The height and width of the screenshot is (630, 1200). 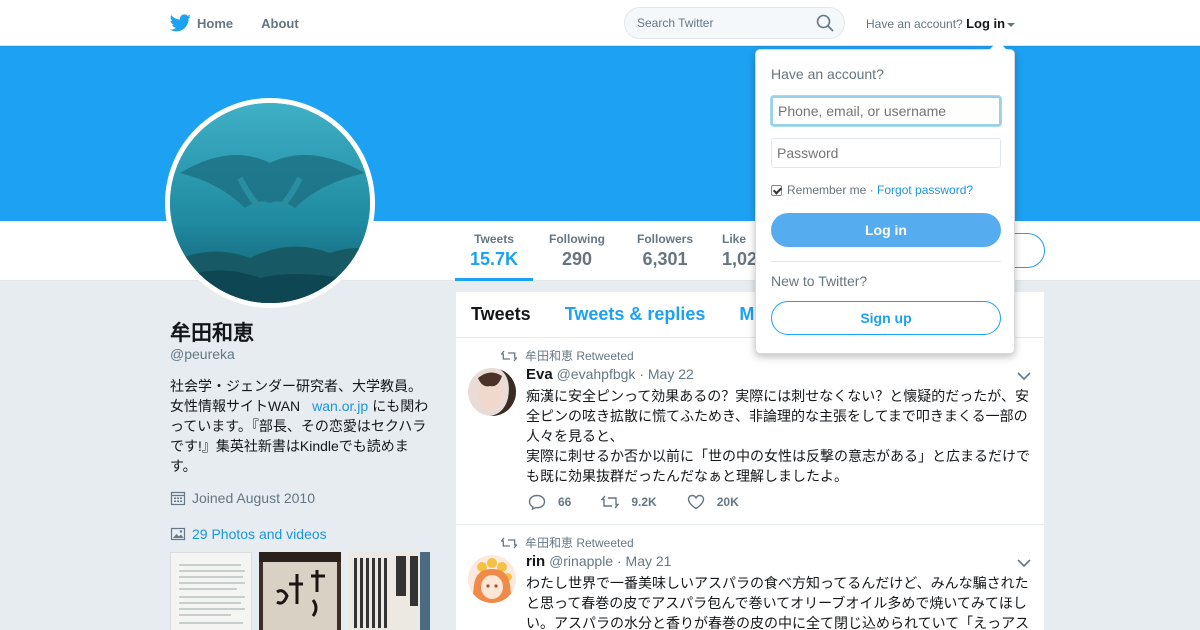 What do you see at coordinates (886, 153) in the screenshot?
I see `password-field` at bounding box center [886, 153].